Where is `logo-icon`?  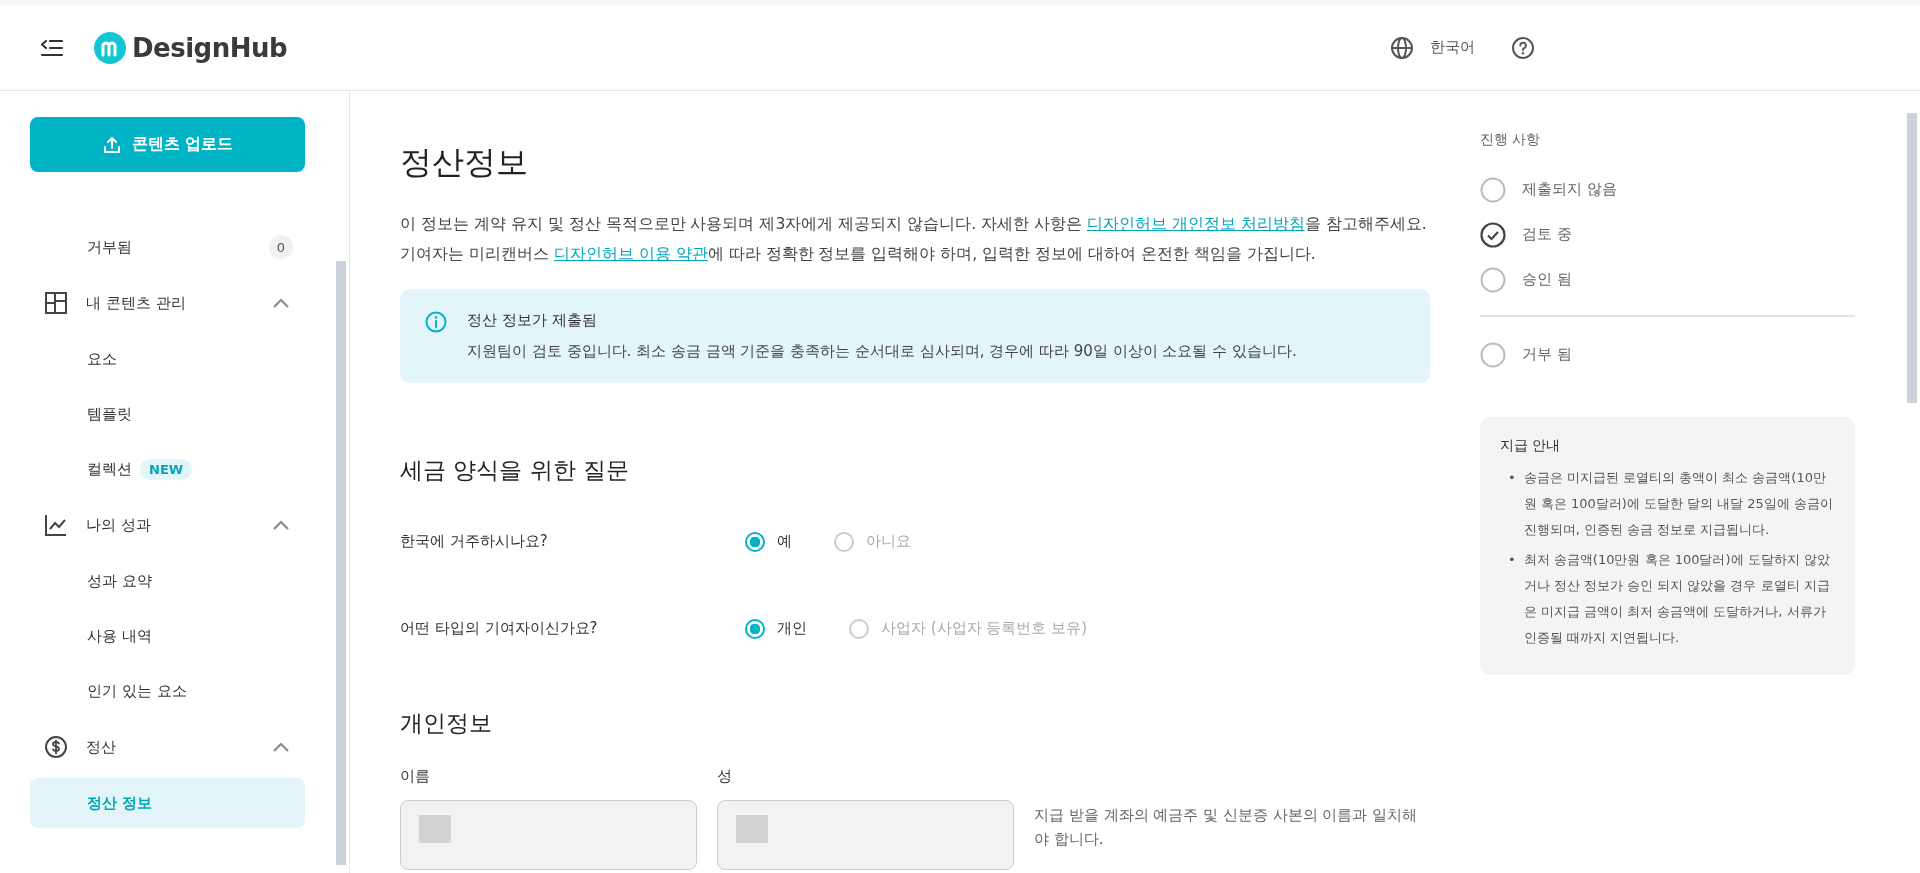 logo-icon is located at coordinates (110, 47).